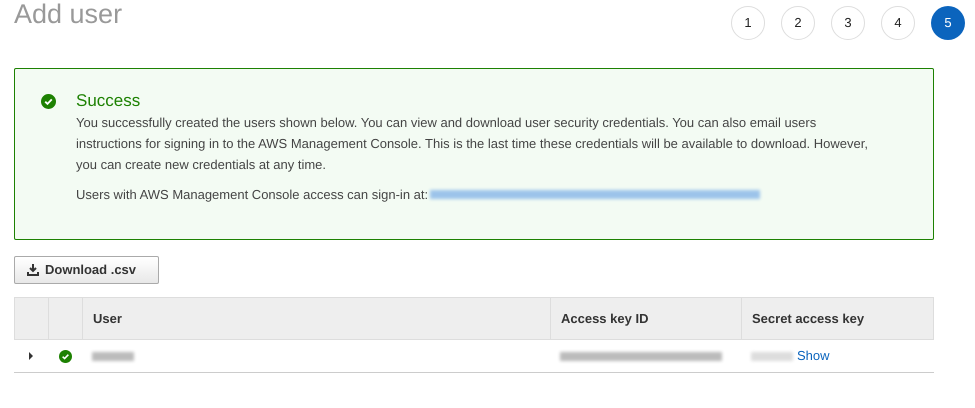  I want to click on column-header: User, so click(317, 318).